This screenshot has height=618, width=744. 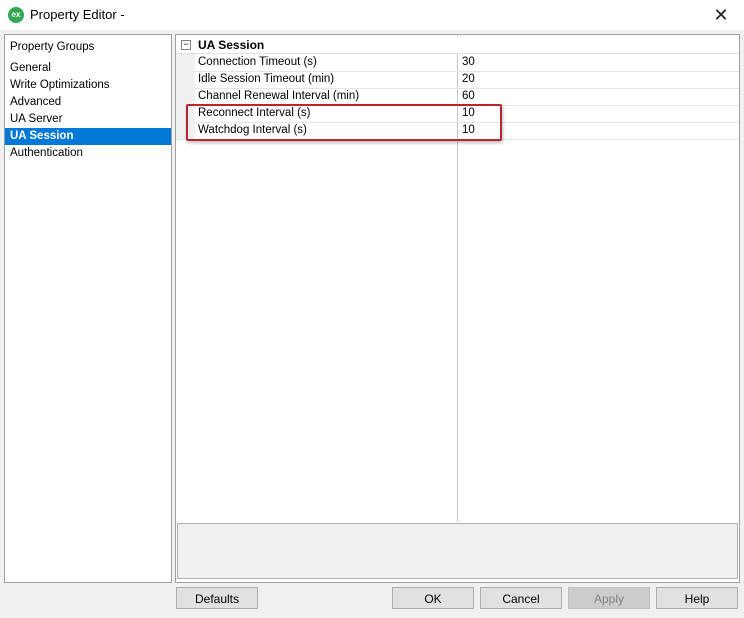 What do you see at coordinates (468, 79) in the screenshot?
I see `property-value: 20` at bounding box center [468, 79].